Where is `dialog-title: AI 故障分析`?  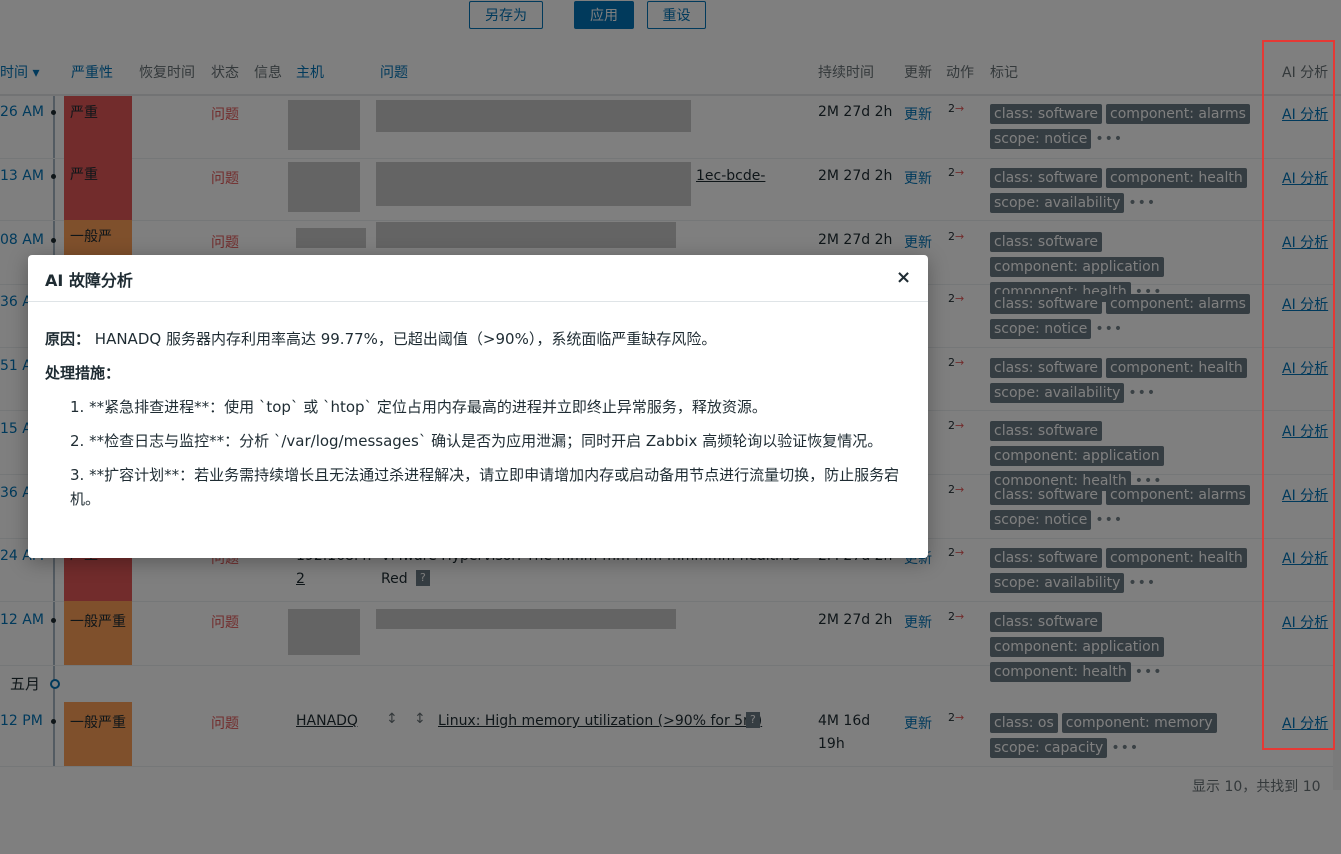
dialog-title: AI 故障分析 is located at coordinates (89, 280).